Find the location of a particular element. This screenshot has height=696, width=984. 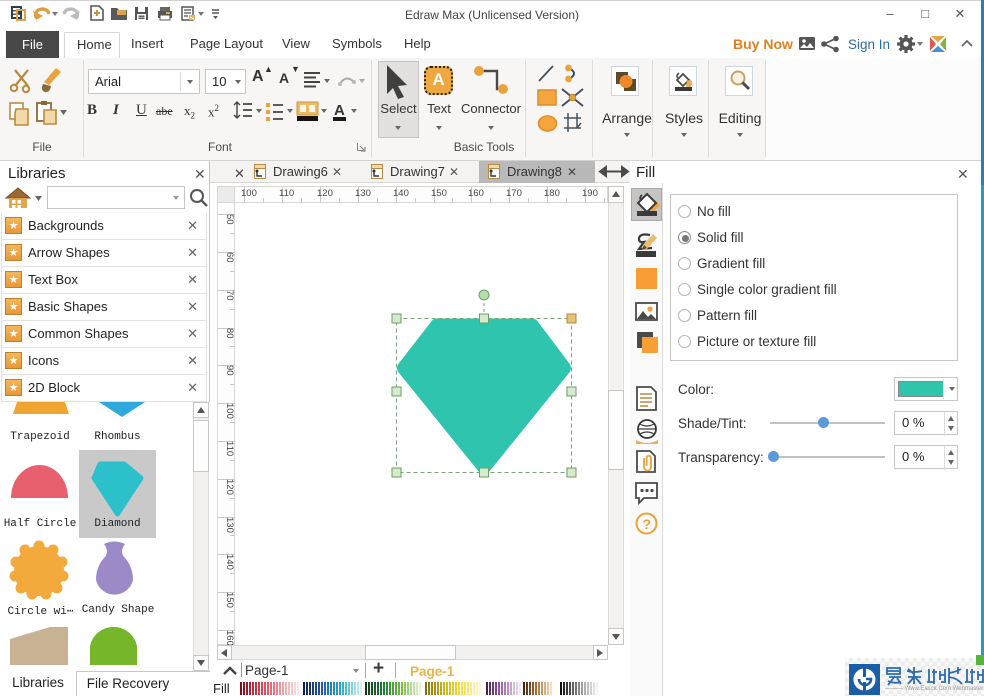

svg-text: 70 is located at coordinates (229, 295).